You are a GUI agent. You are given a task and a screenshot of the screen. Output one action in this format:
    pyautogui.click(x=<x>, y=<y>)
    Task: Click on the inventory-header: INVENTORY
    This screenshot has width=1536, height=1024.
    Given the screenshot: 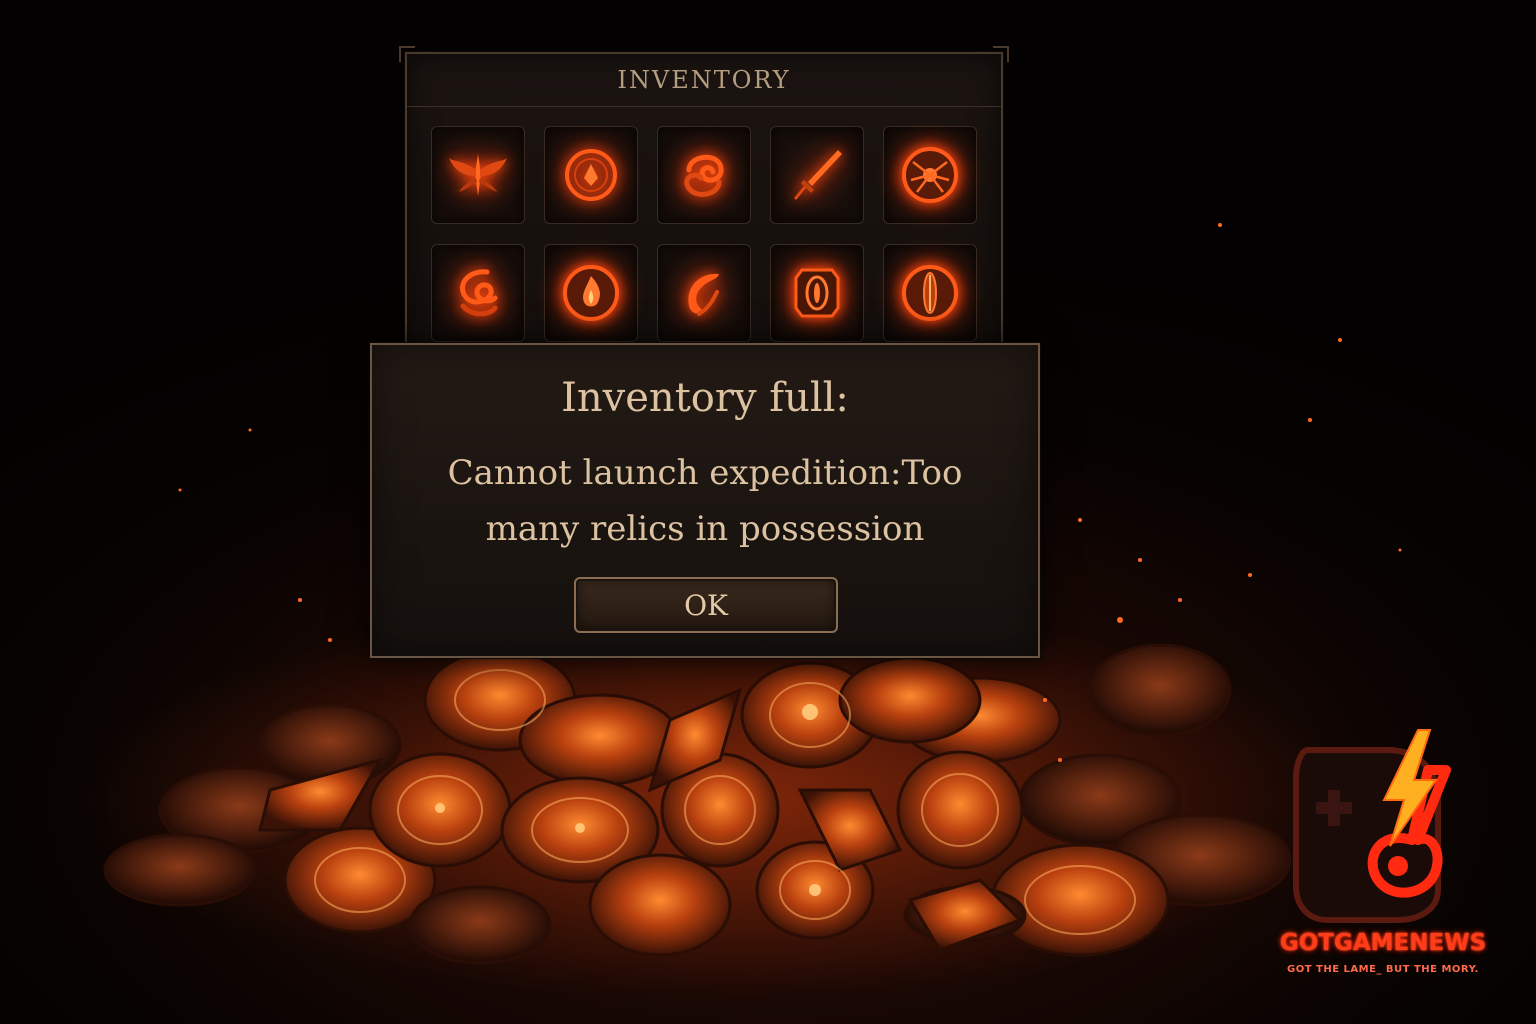 What is the action you would take?
    pyautogui.click(x=704, y=80)
    